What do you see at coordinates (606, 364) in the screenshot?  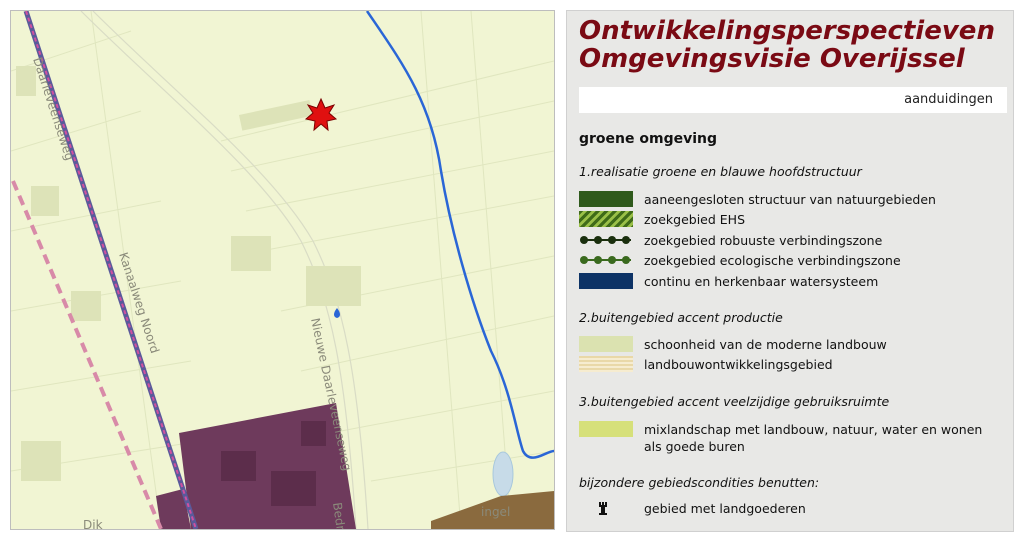 I see `swatch-landbouwontwikkelingsgebied` at bounding box center [606, 364].